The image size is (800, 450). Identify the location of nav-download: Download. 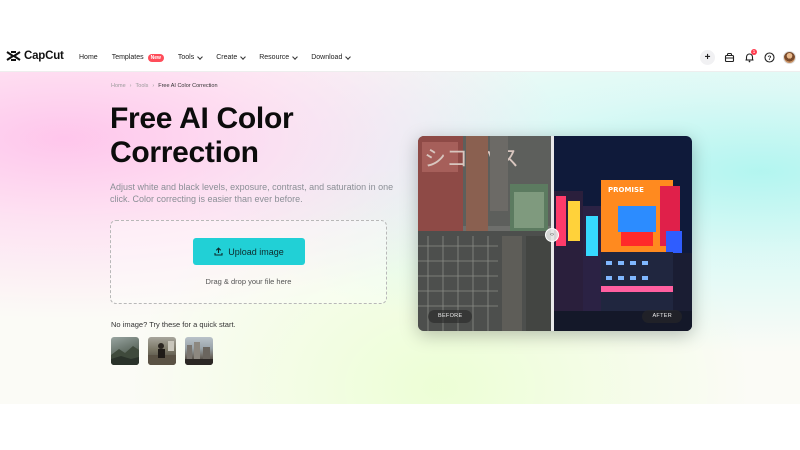
(331, 57).